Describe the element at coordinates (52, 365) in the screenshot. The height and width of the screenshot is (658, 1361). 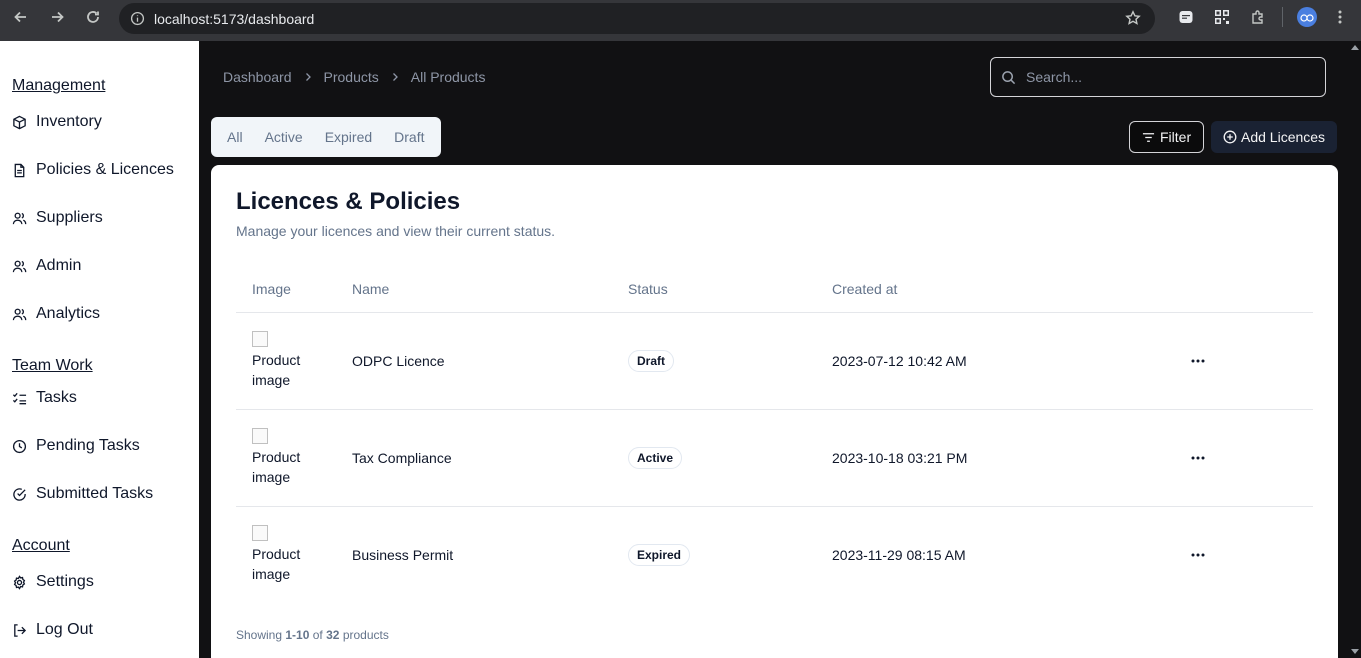
I see `section-title-team-work: Team Work` at that location.